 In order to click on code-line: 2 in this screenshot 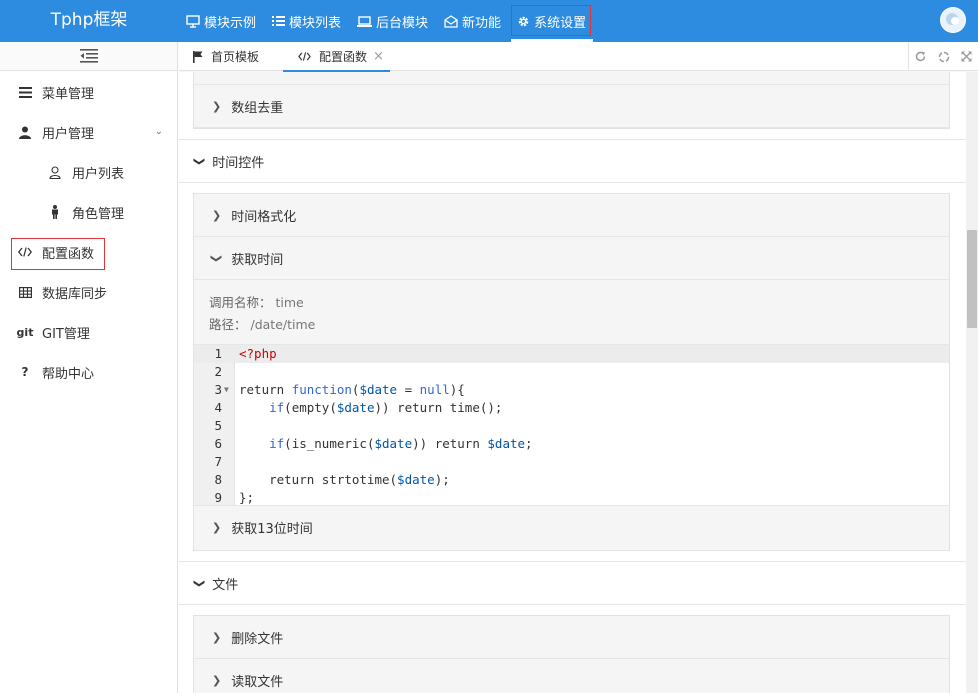, I will do `click(571, 372)`.